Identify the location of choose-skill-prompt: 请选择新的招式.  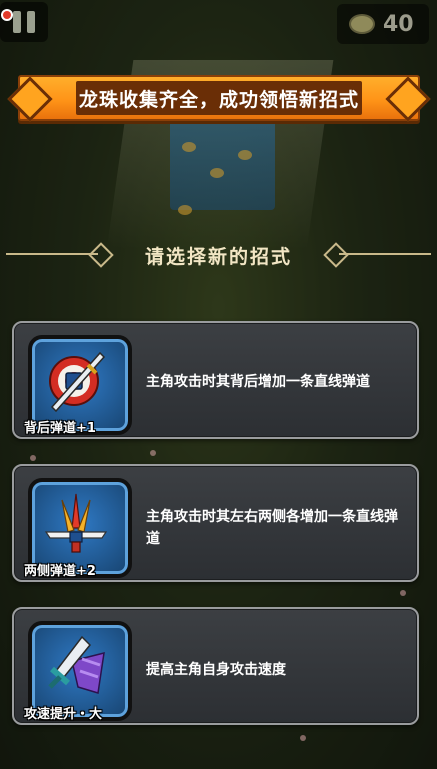
(218, 254).